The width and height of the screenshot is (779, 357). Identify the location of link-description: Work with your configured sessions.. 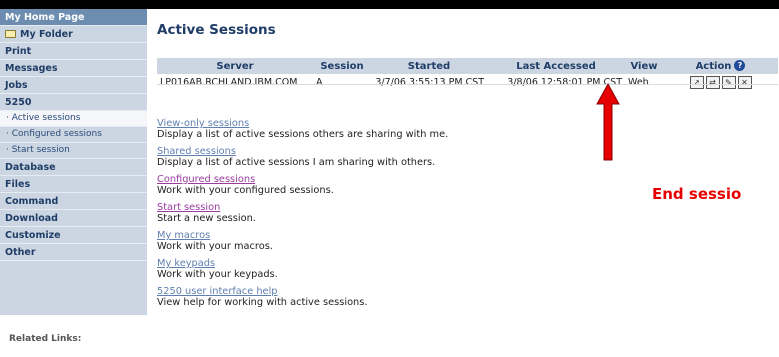
(245, 190).